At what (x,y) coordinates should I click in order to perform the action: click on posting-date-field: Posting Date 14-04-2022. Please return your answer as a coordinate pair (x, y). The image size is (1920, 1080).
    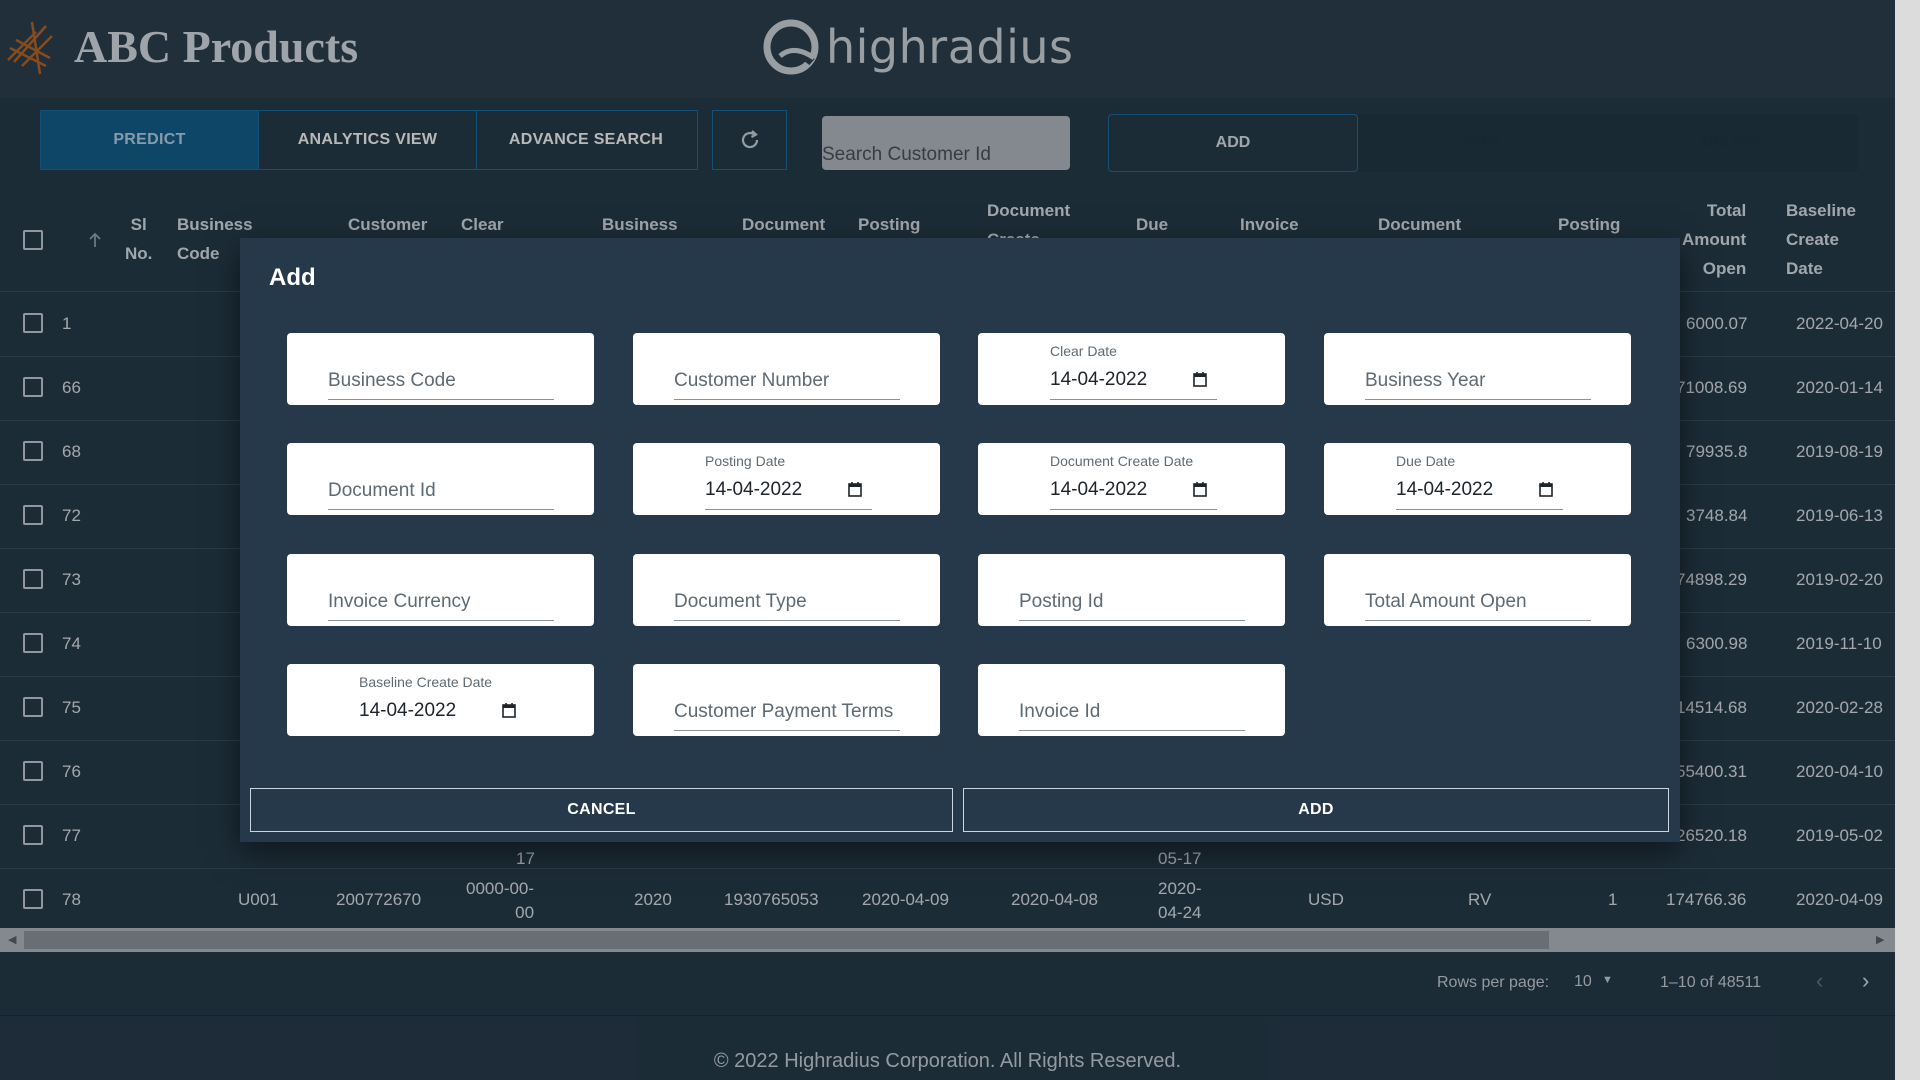
    Looking at the image, I should click on (786, 479).